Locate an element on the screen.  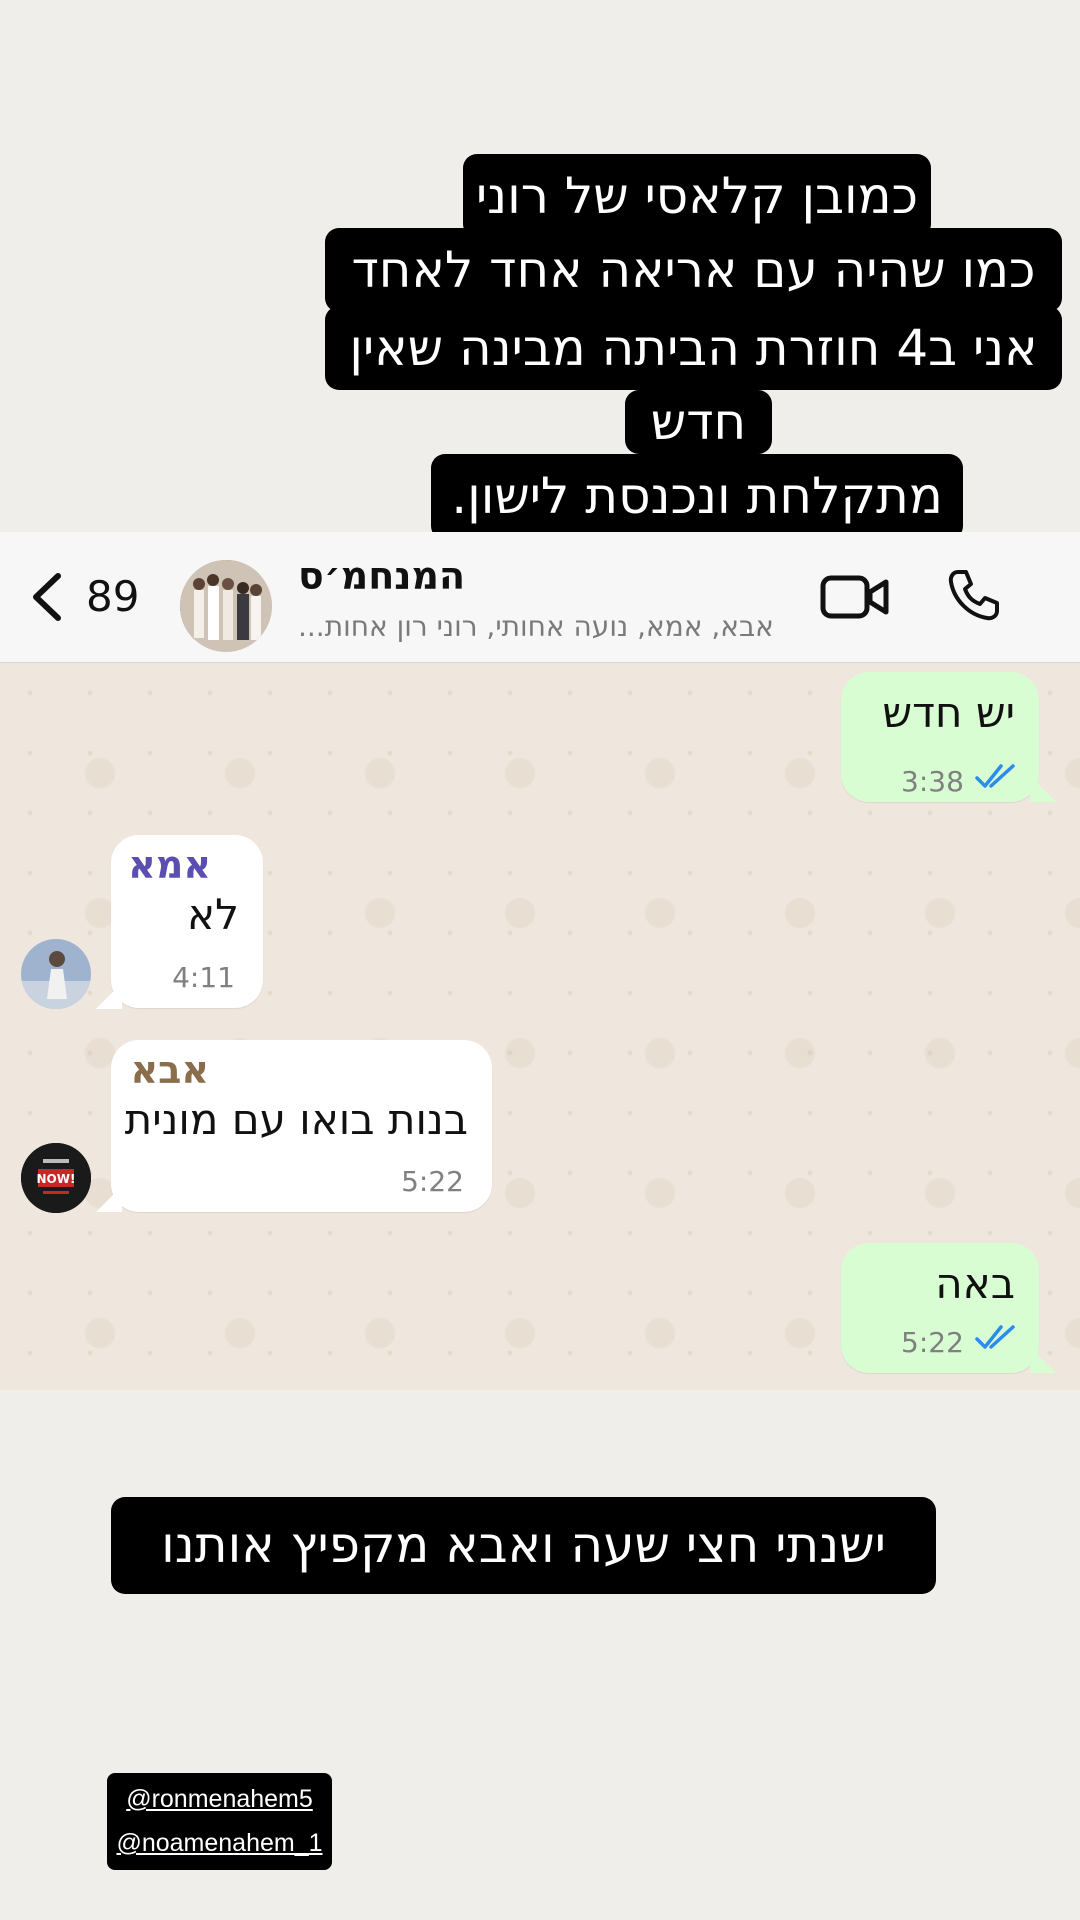
story-caption-bottom: ישנתי חצי שעה ואבא מקפיץ אותנו is located at coordinates (523, 1545).